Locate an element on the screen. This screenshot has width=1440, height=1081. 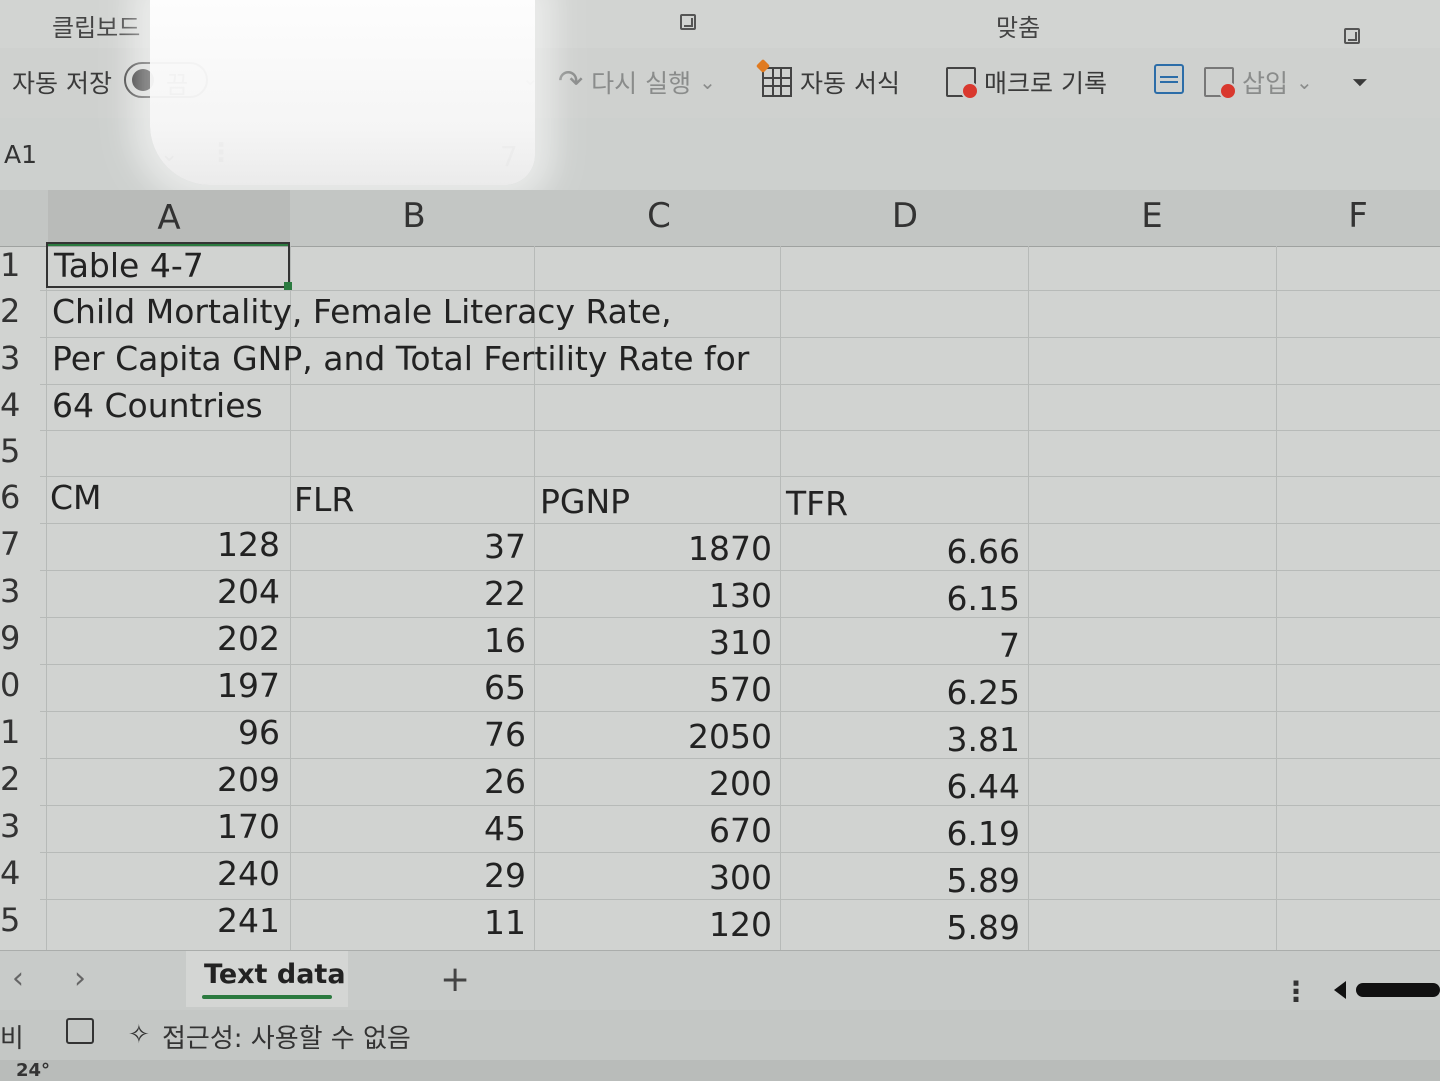
cell-d9: 7 is located at coordinates (1009, 645).